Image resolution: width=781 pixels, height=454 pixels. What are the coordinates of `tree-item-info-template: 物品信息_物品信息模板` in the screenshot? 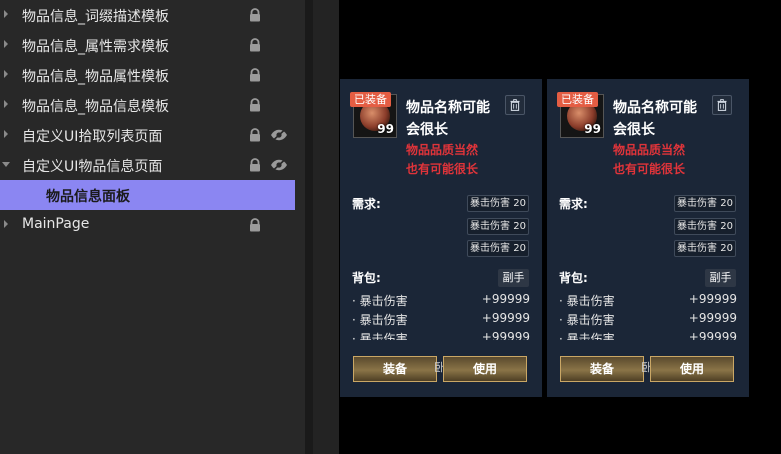 It's located at (150, 105).